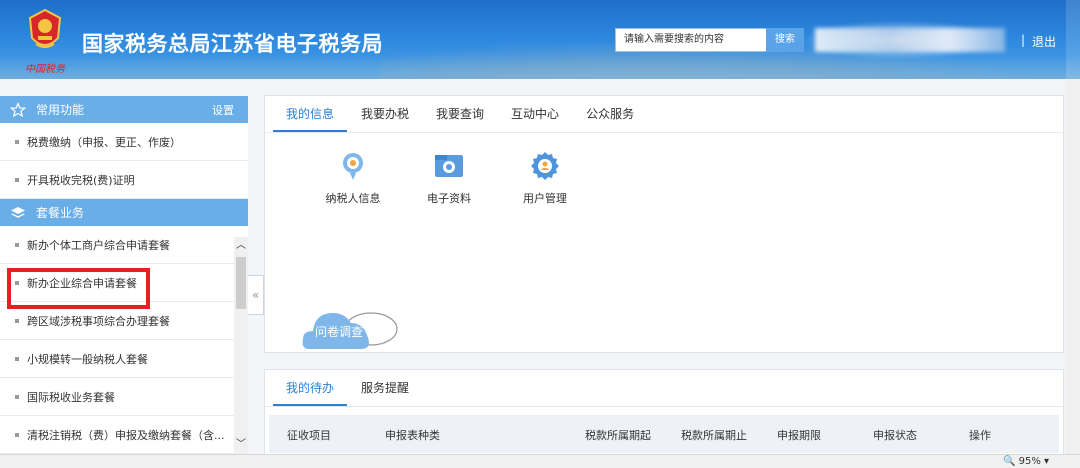  I want to click on tab-my-todo: 我的待办, so click(310, 388).